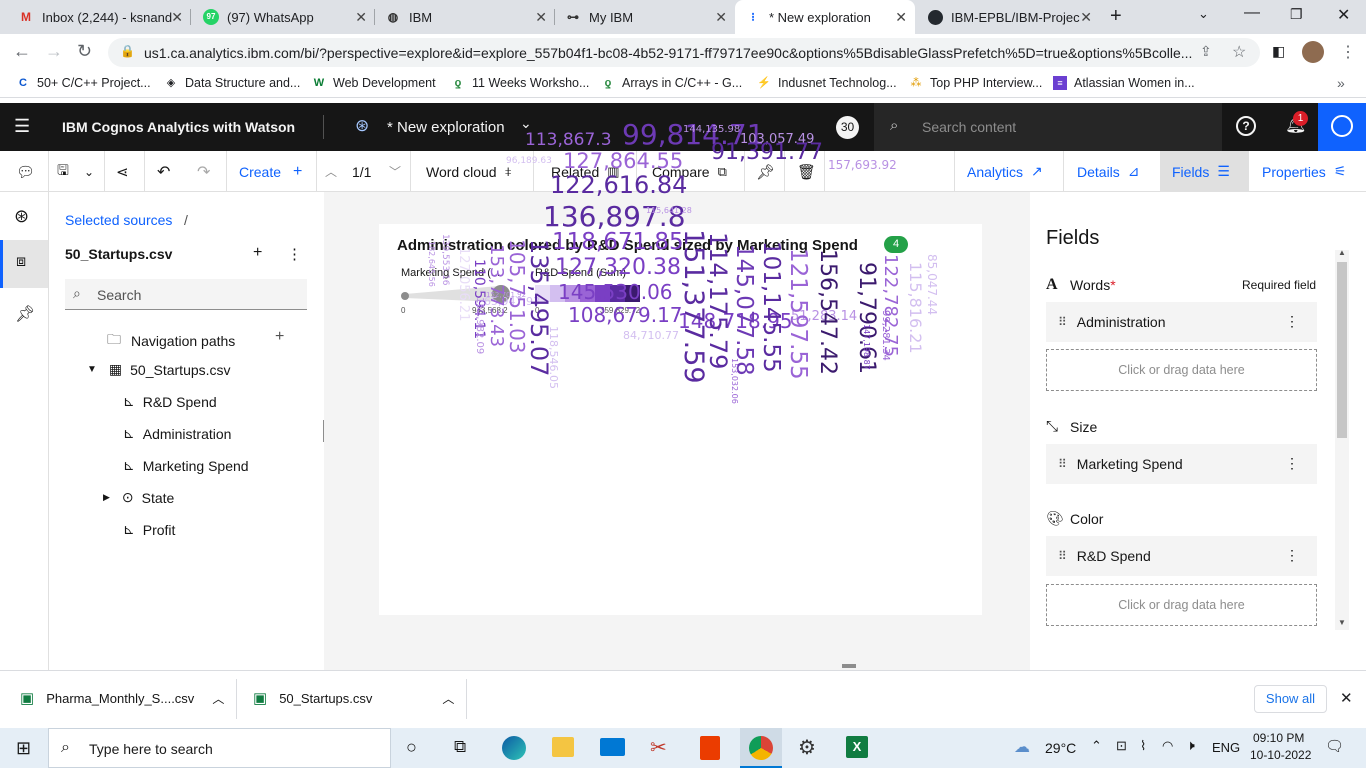 This screenshot has height=768, width=1366. What do you see at coordinates (149, 529) in the screenshot?
I see `tree-column: ⊾ Profit` at bounding box center [149, 529].